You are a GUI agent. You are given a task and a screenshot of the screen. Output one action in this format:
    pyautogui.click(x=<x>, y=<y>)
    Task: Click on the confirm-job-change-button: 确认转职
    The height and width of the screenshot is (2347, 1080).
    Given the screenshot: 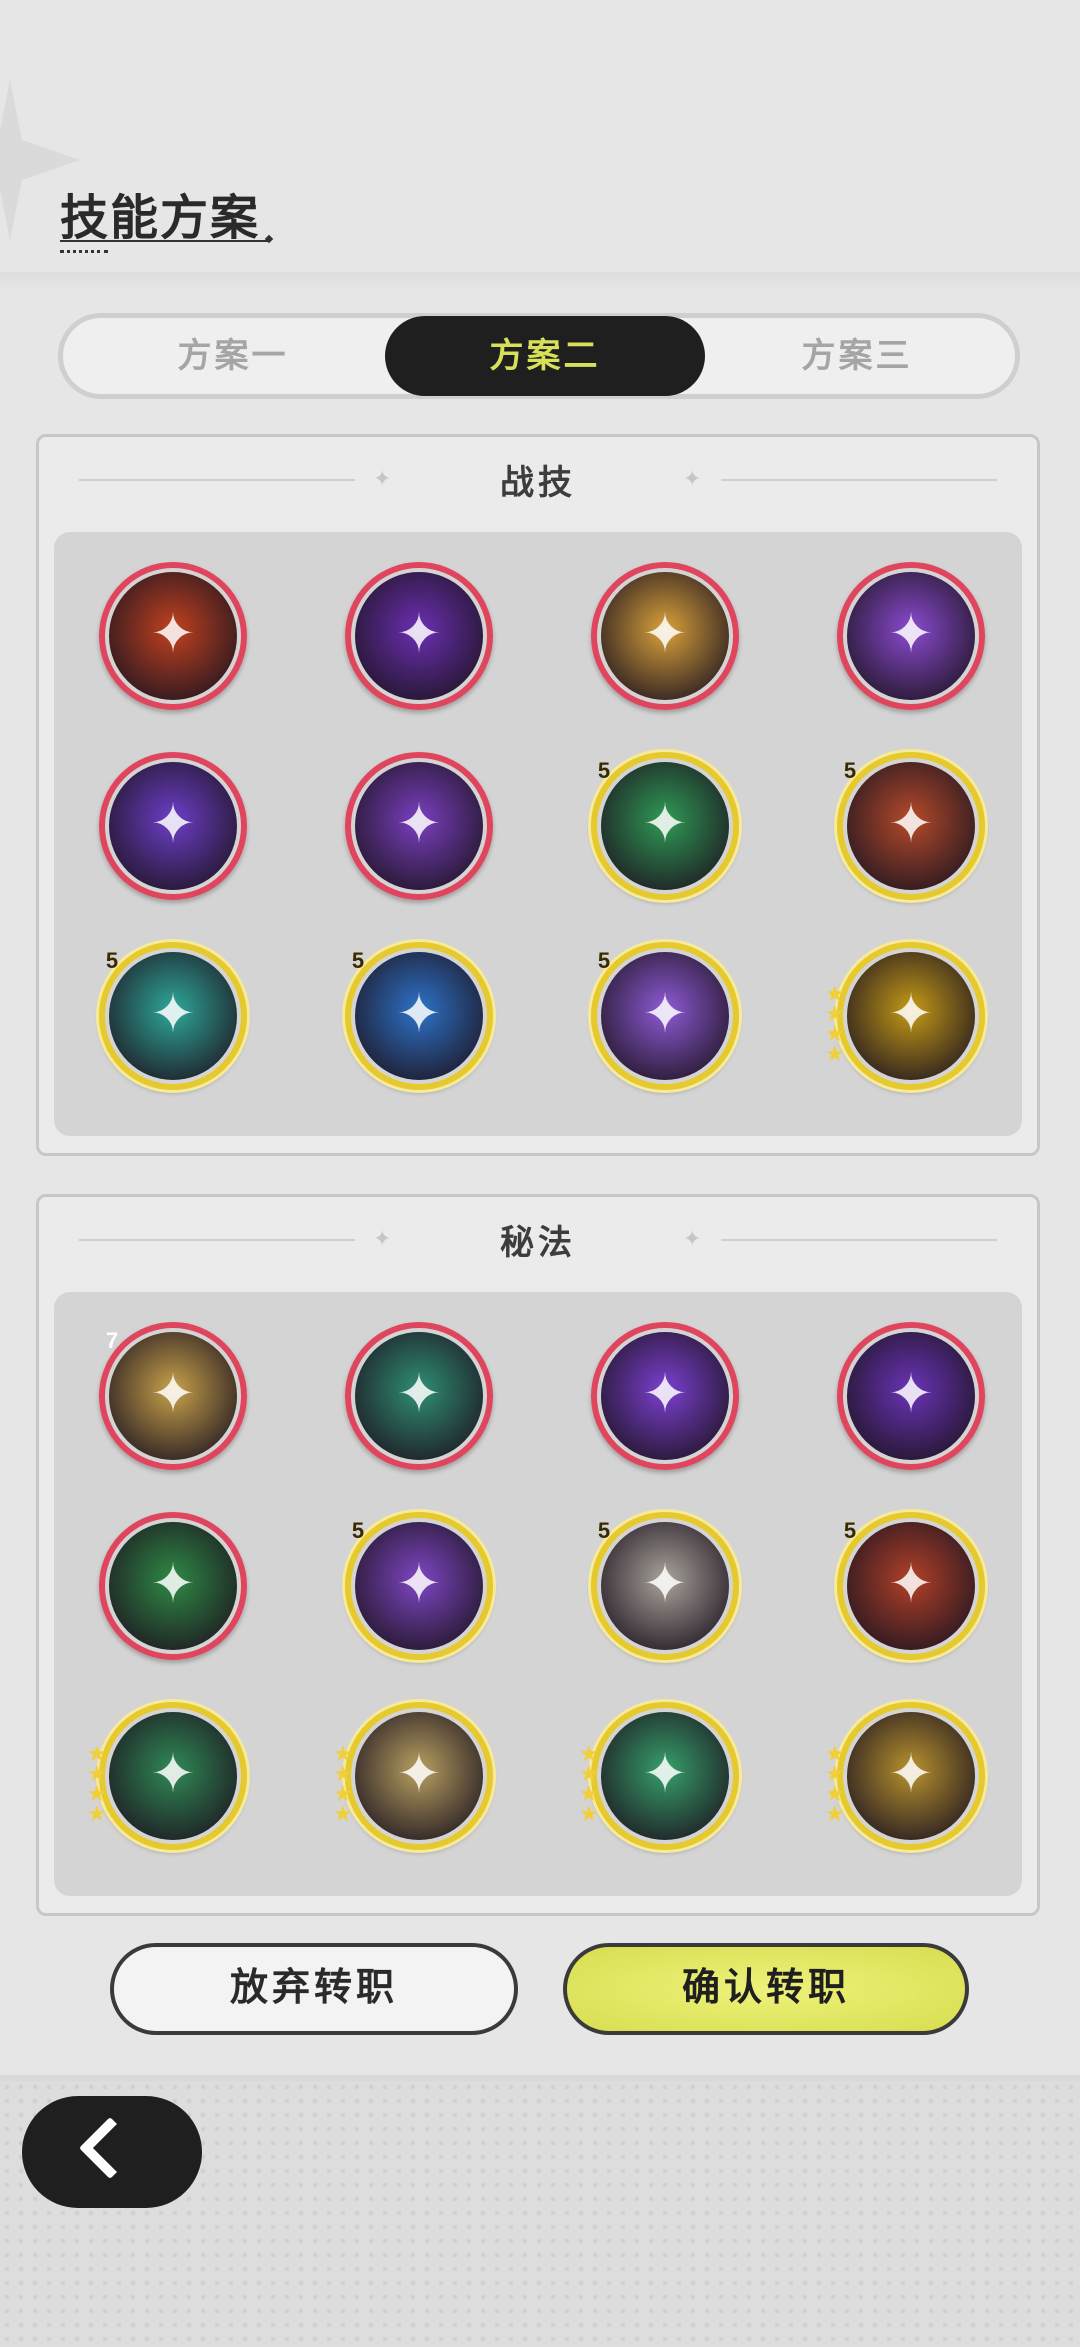 What is the action you would take?
    pyautogui.click(x=766, y=1989)
    